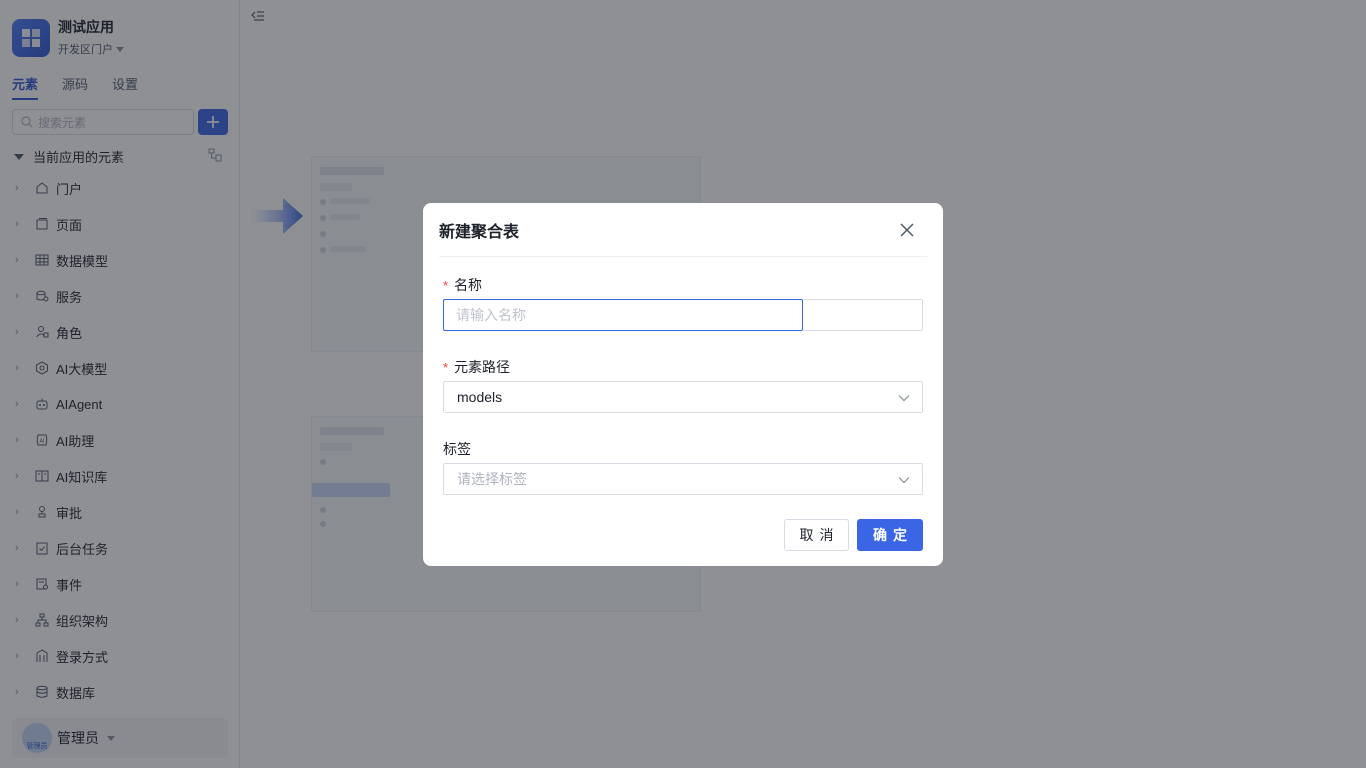 The image size is (1366, 768). I want to click on name-suffix-field, so click(863, 315).